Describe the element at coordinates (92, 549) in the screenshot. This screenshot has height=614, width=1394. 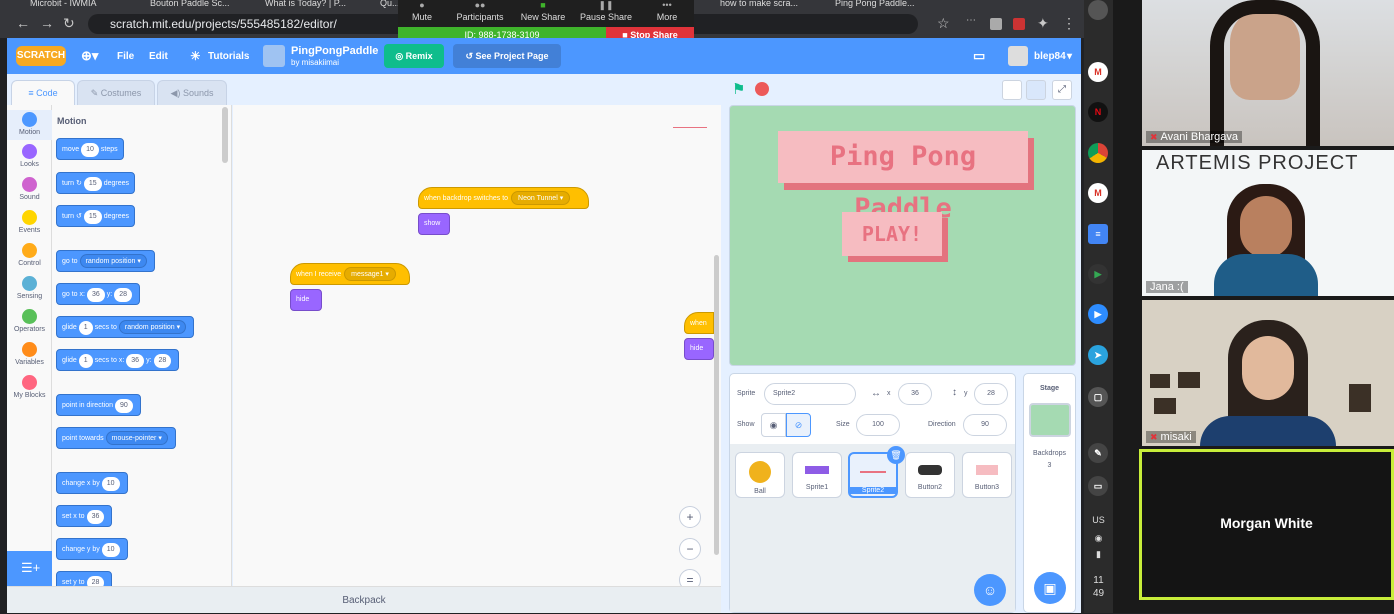
I see `change-y-block: change y by 10` at that location.